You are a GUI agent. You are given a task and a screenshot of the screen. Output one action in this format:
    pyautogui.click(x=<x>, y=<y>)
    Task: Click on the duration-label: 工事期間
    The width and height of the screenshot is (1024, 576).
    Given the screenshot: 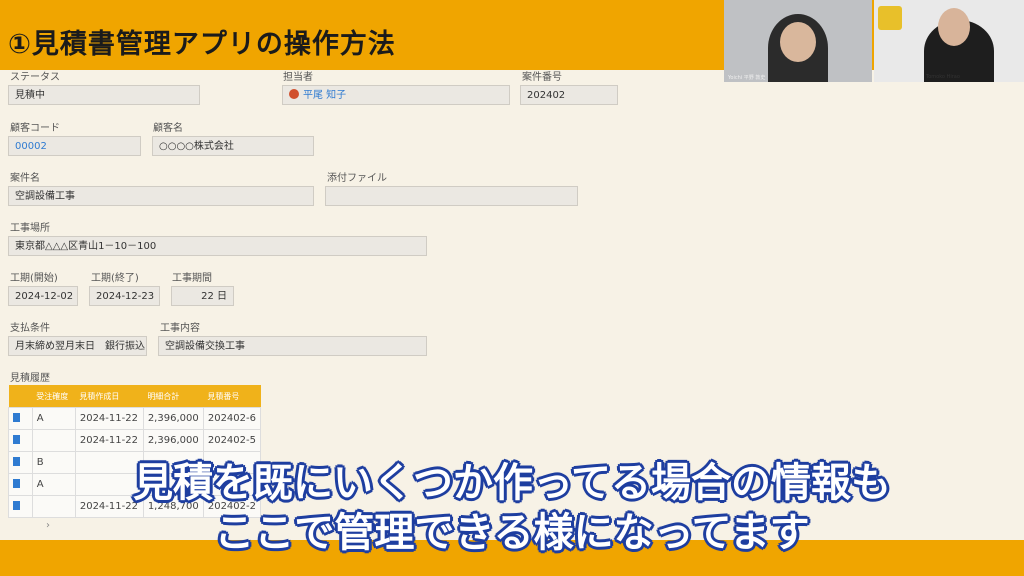 What is the action you would take?
    pyautogui.click(x=192, y=278)
    